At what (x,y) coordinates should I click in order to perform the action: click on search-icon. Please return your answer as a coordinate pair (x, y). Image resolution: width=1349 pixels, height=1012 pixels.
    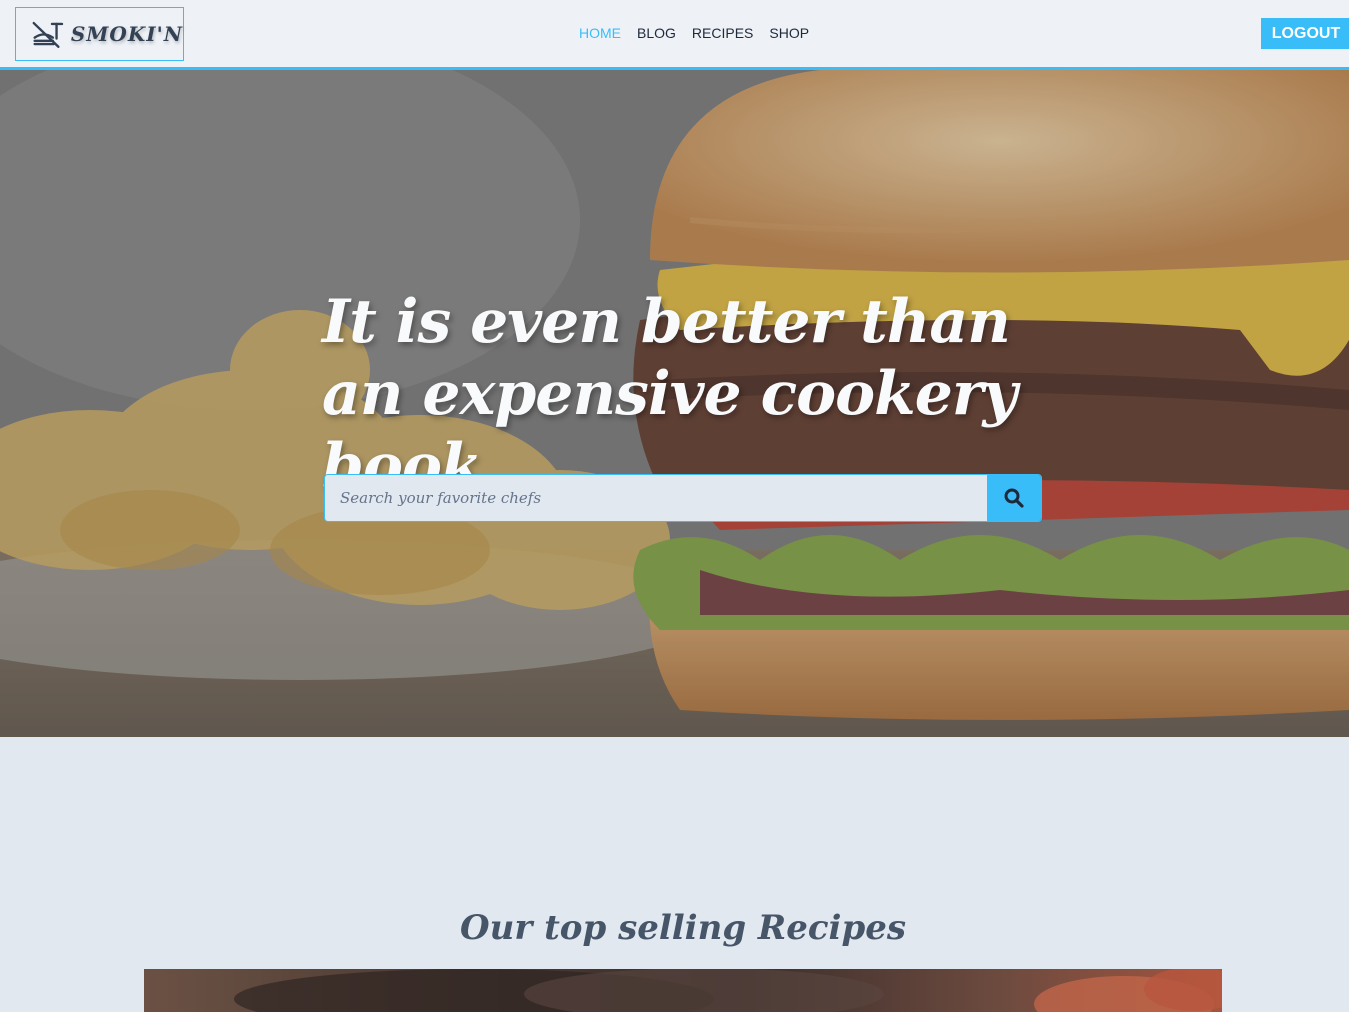
    Looking at the image, I should click on (1014, 498).